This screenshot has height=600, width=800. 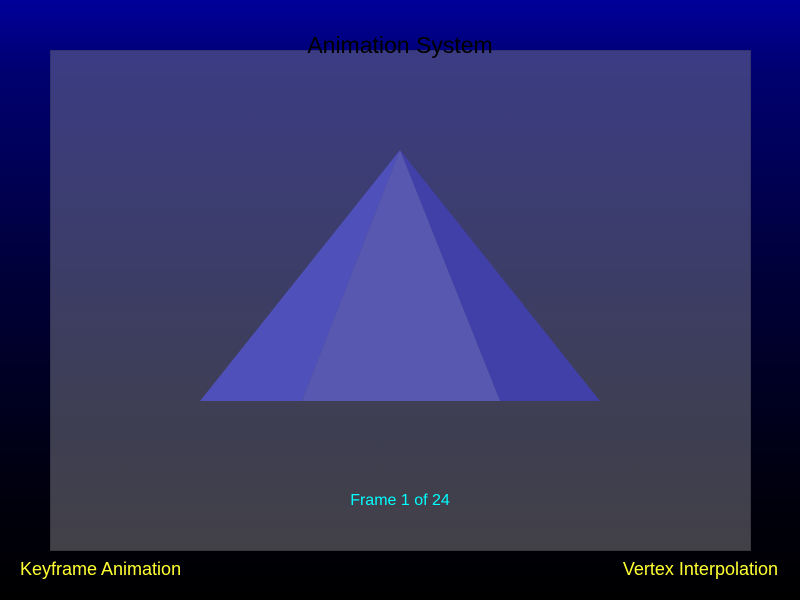 I want to click on vertex-interpolation-label: Vertex Interpolation, so click(x=700, y=569).